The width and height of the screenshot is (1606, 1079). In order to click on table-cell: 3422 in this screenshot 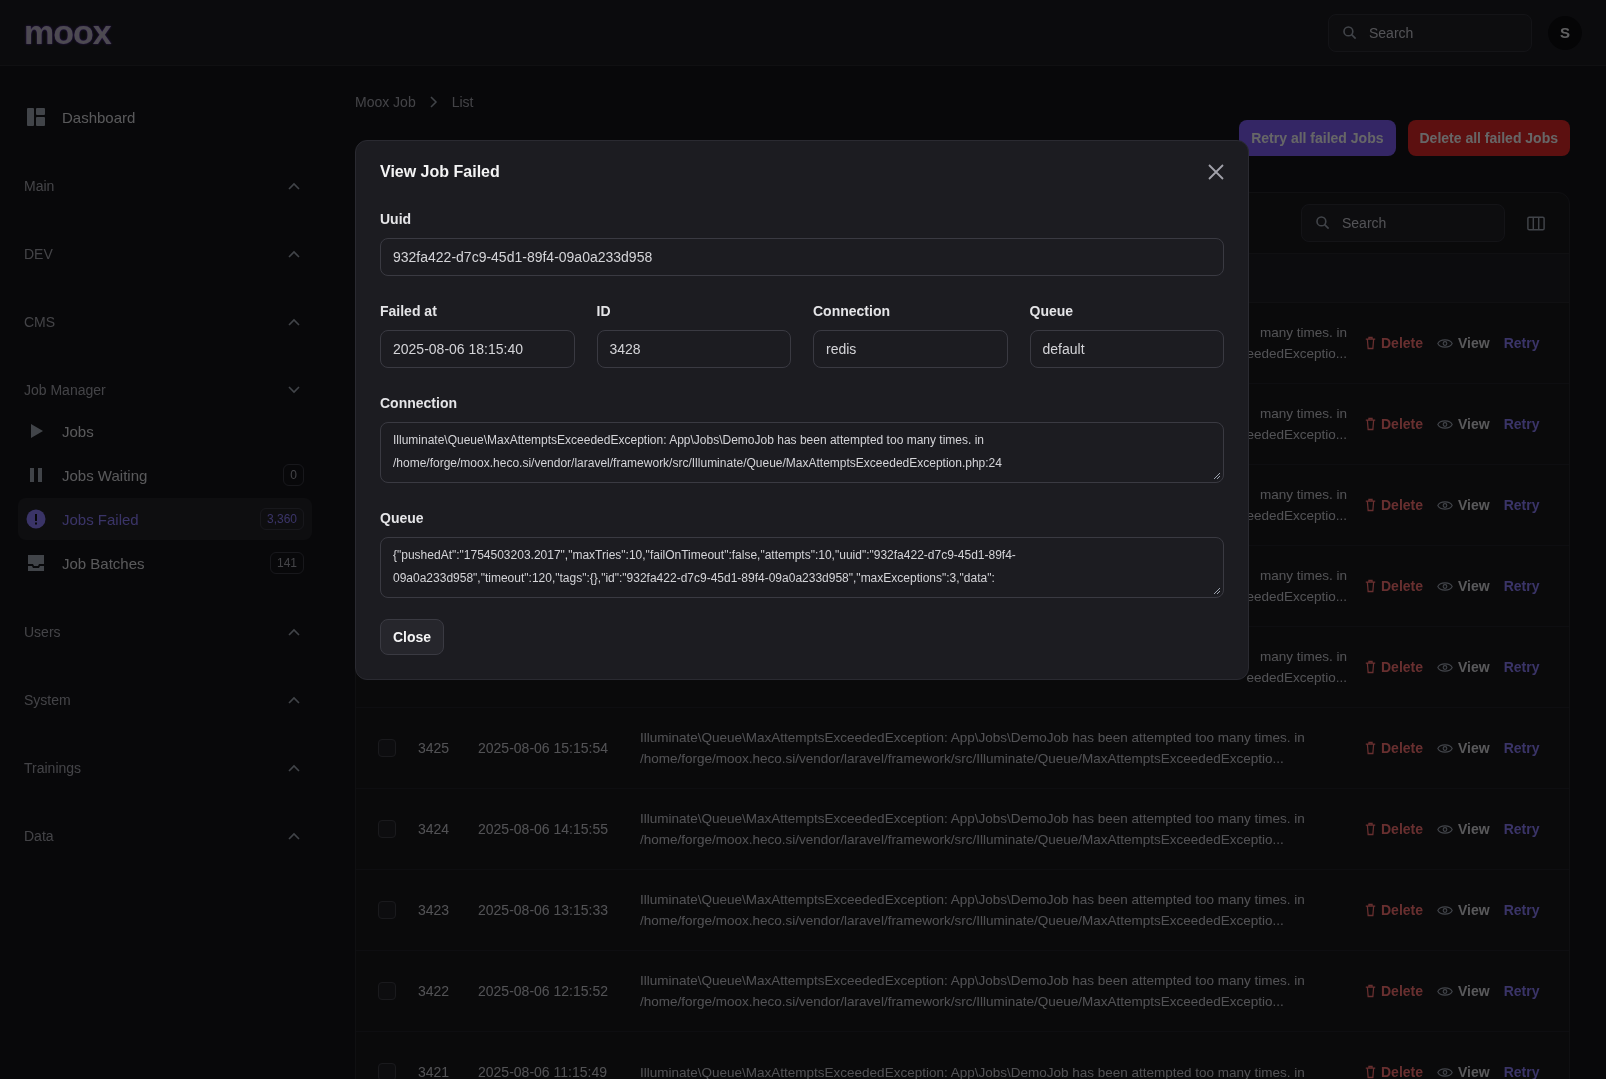, I will do `click(434, 991)`.